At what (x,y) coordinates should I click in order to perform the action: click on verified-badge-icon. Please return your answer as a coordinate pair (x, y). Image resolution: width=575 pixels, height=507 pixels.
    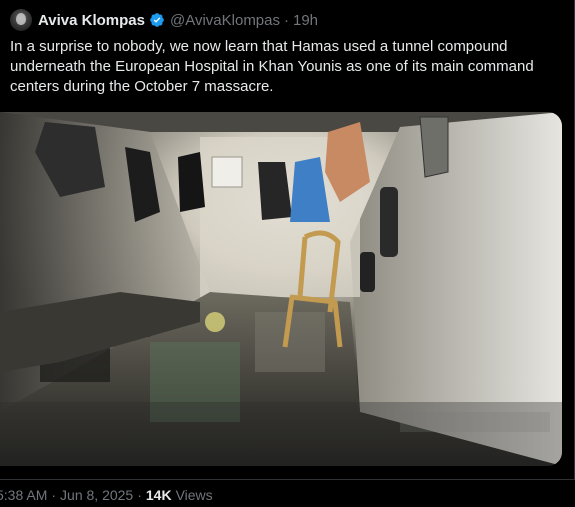
    Looking at the image, I should click on (157, 20).